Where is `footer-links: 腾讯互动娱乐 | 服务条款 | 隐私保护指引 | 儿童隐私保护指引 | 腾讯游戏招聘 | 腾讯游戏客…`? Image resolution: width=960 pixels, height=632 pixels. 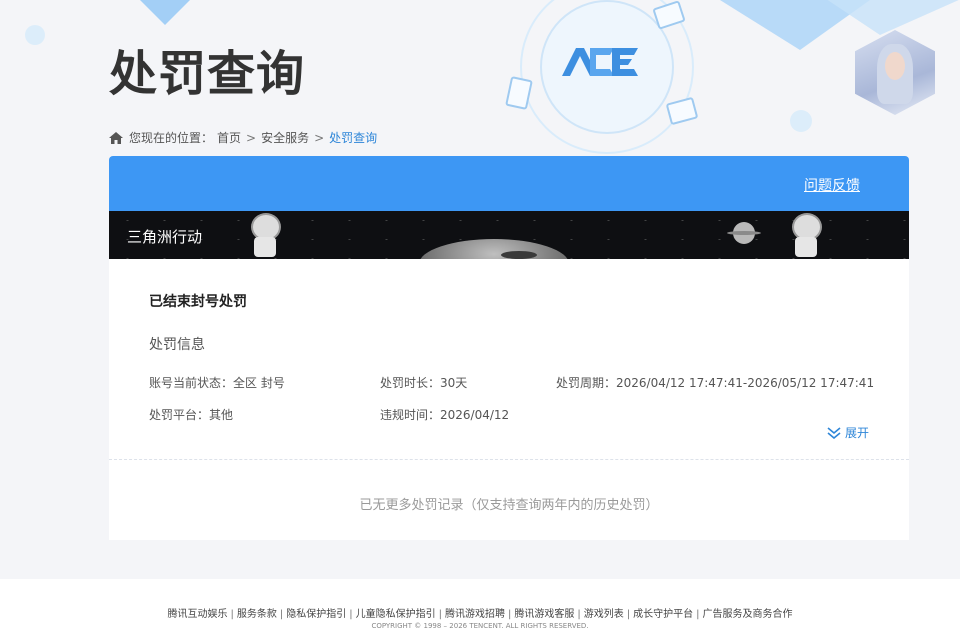
footer-links: 腾讯互动娱乐 | 服务条款 | 隐私保护指引 | 儿童隐私保护指引 | 腾讯游戏招聘 | 腾讯游戏客… is located at coordinates (480, 612).